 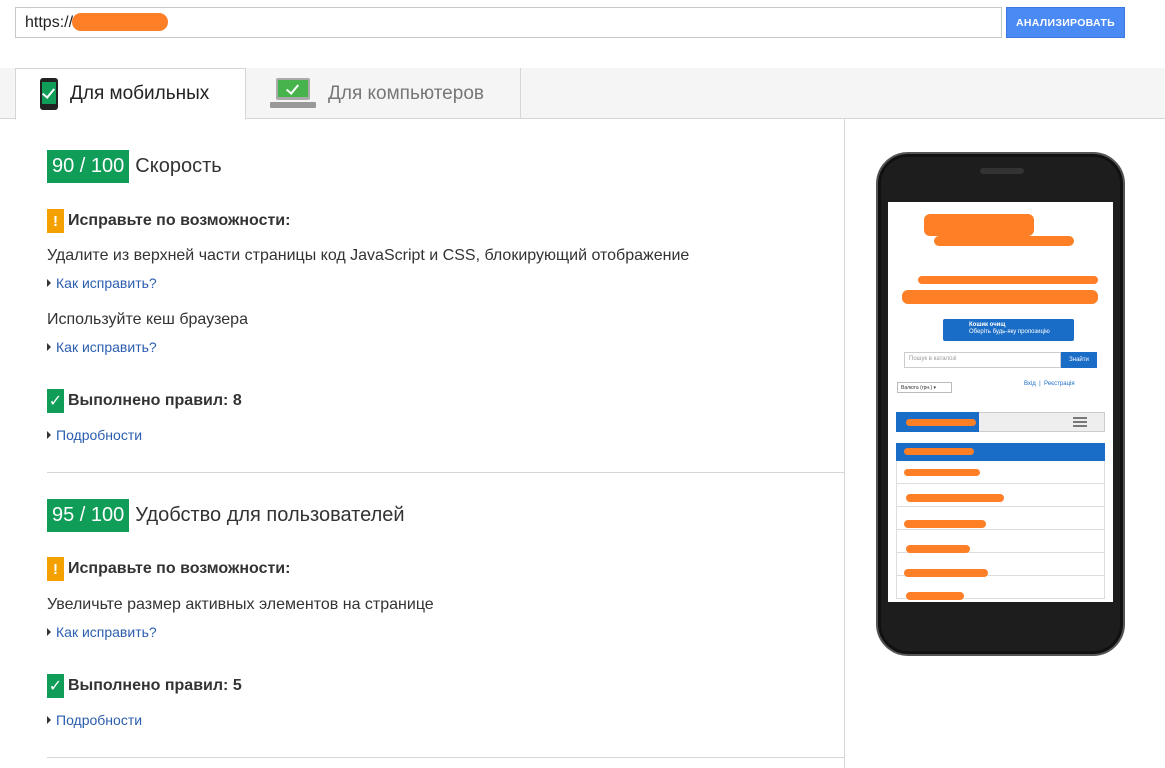 I want to click on preview-search-button: Знайти, so click(x=1079, y=360).